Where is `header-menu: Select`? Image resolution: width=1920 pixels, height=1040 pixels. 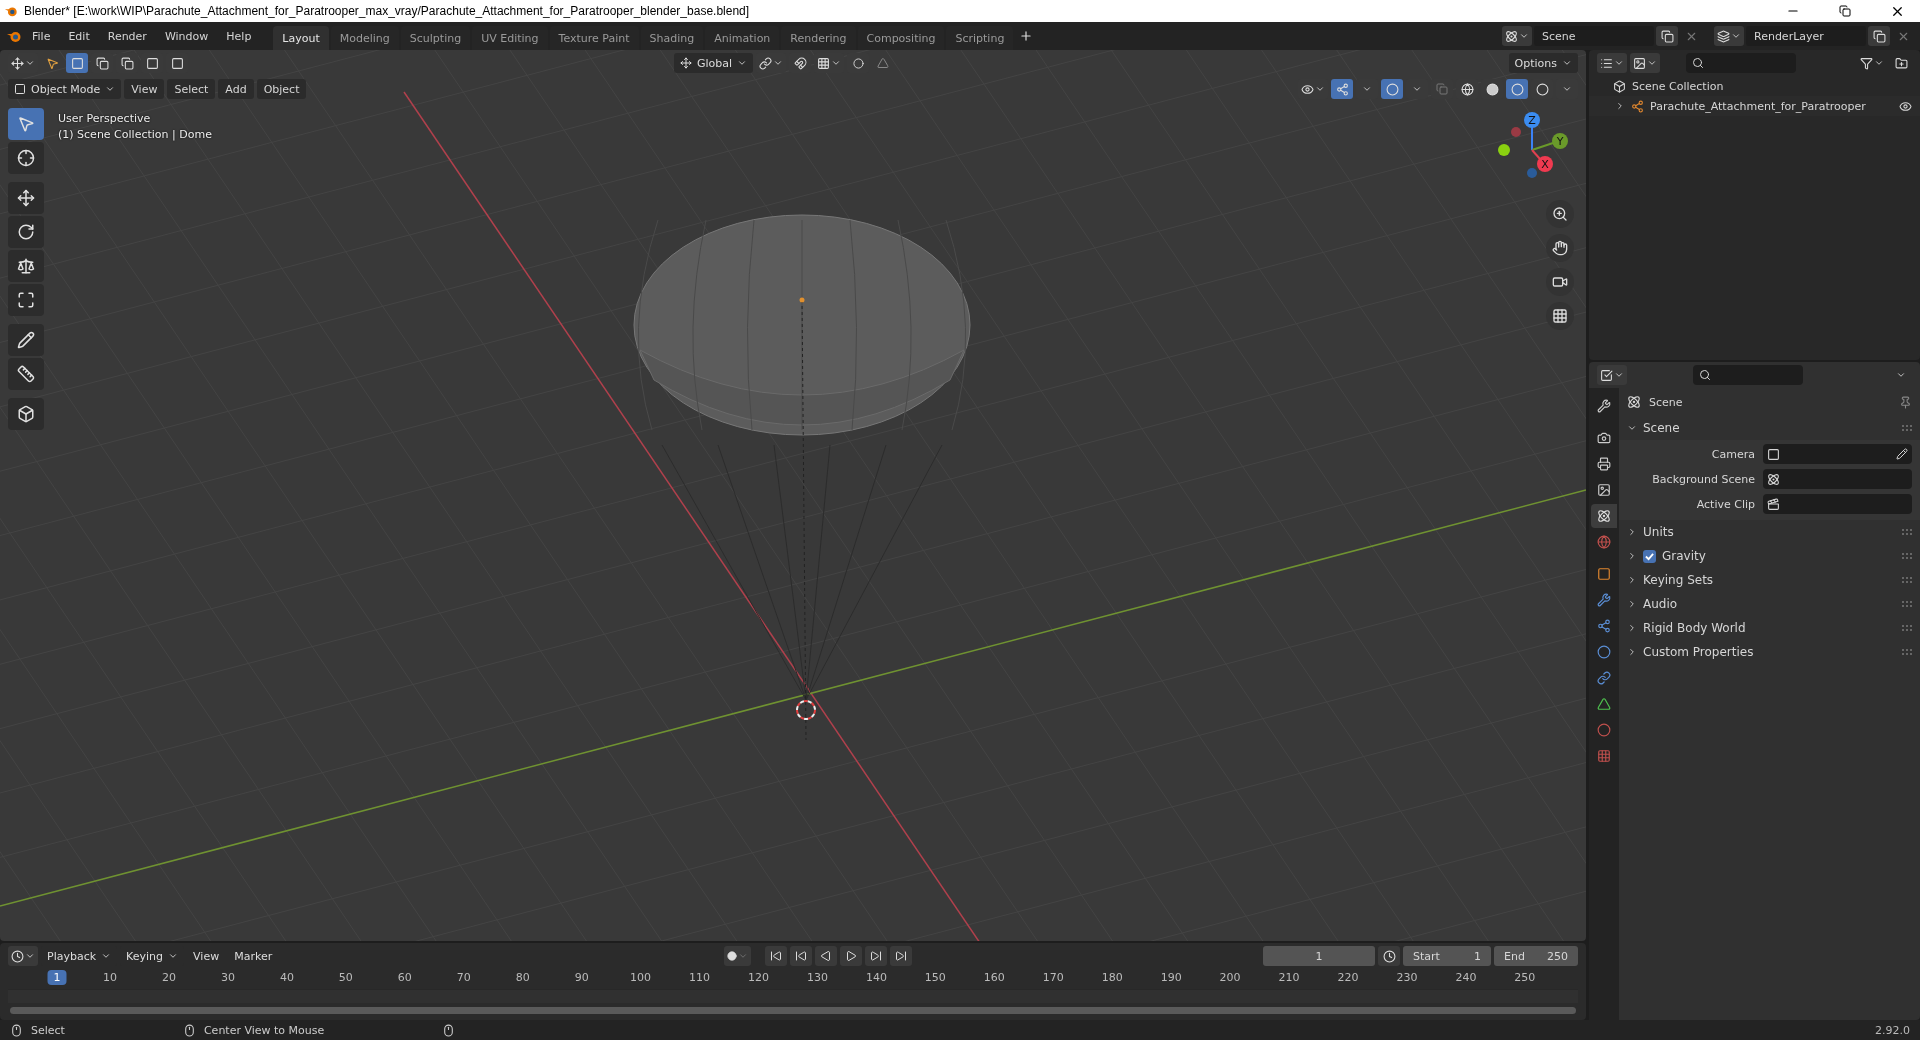 header-menu: Select is located at coordinates (191, 89).